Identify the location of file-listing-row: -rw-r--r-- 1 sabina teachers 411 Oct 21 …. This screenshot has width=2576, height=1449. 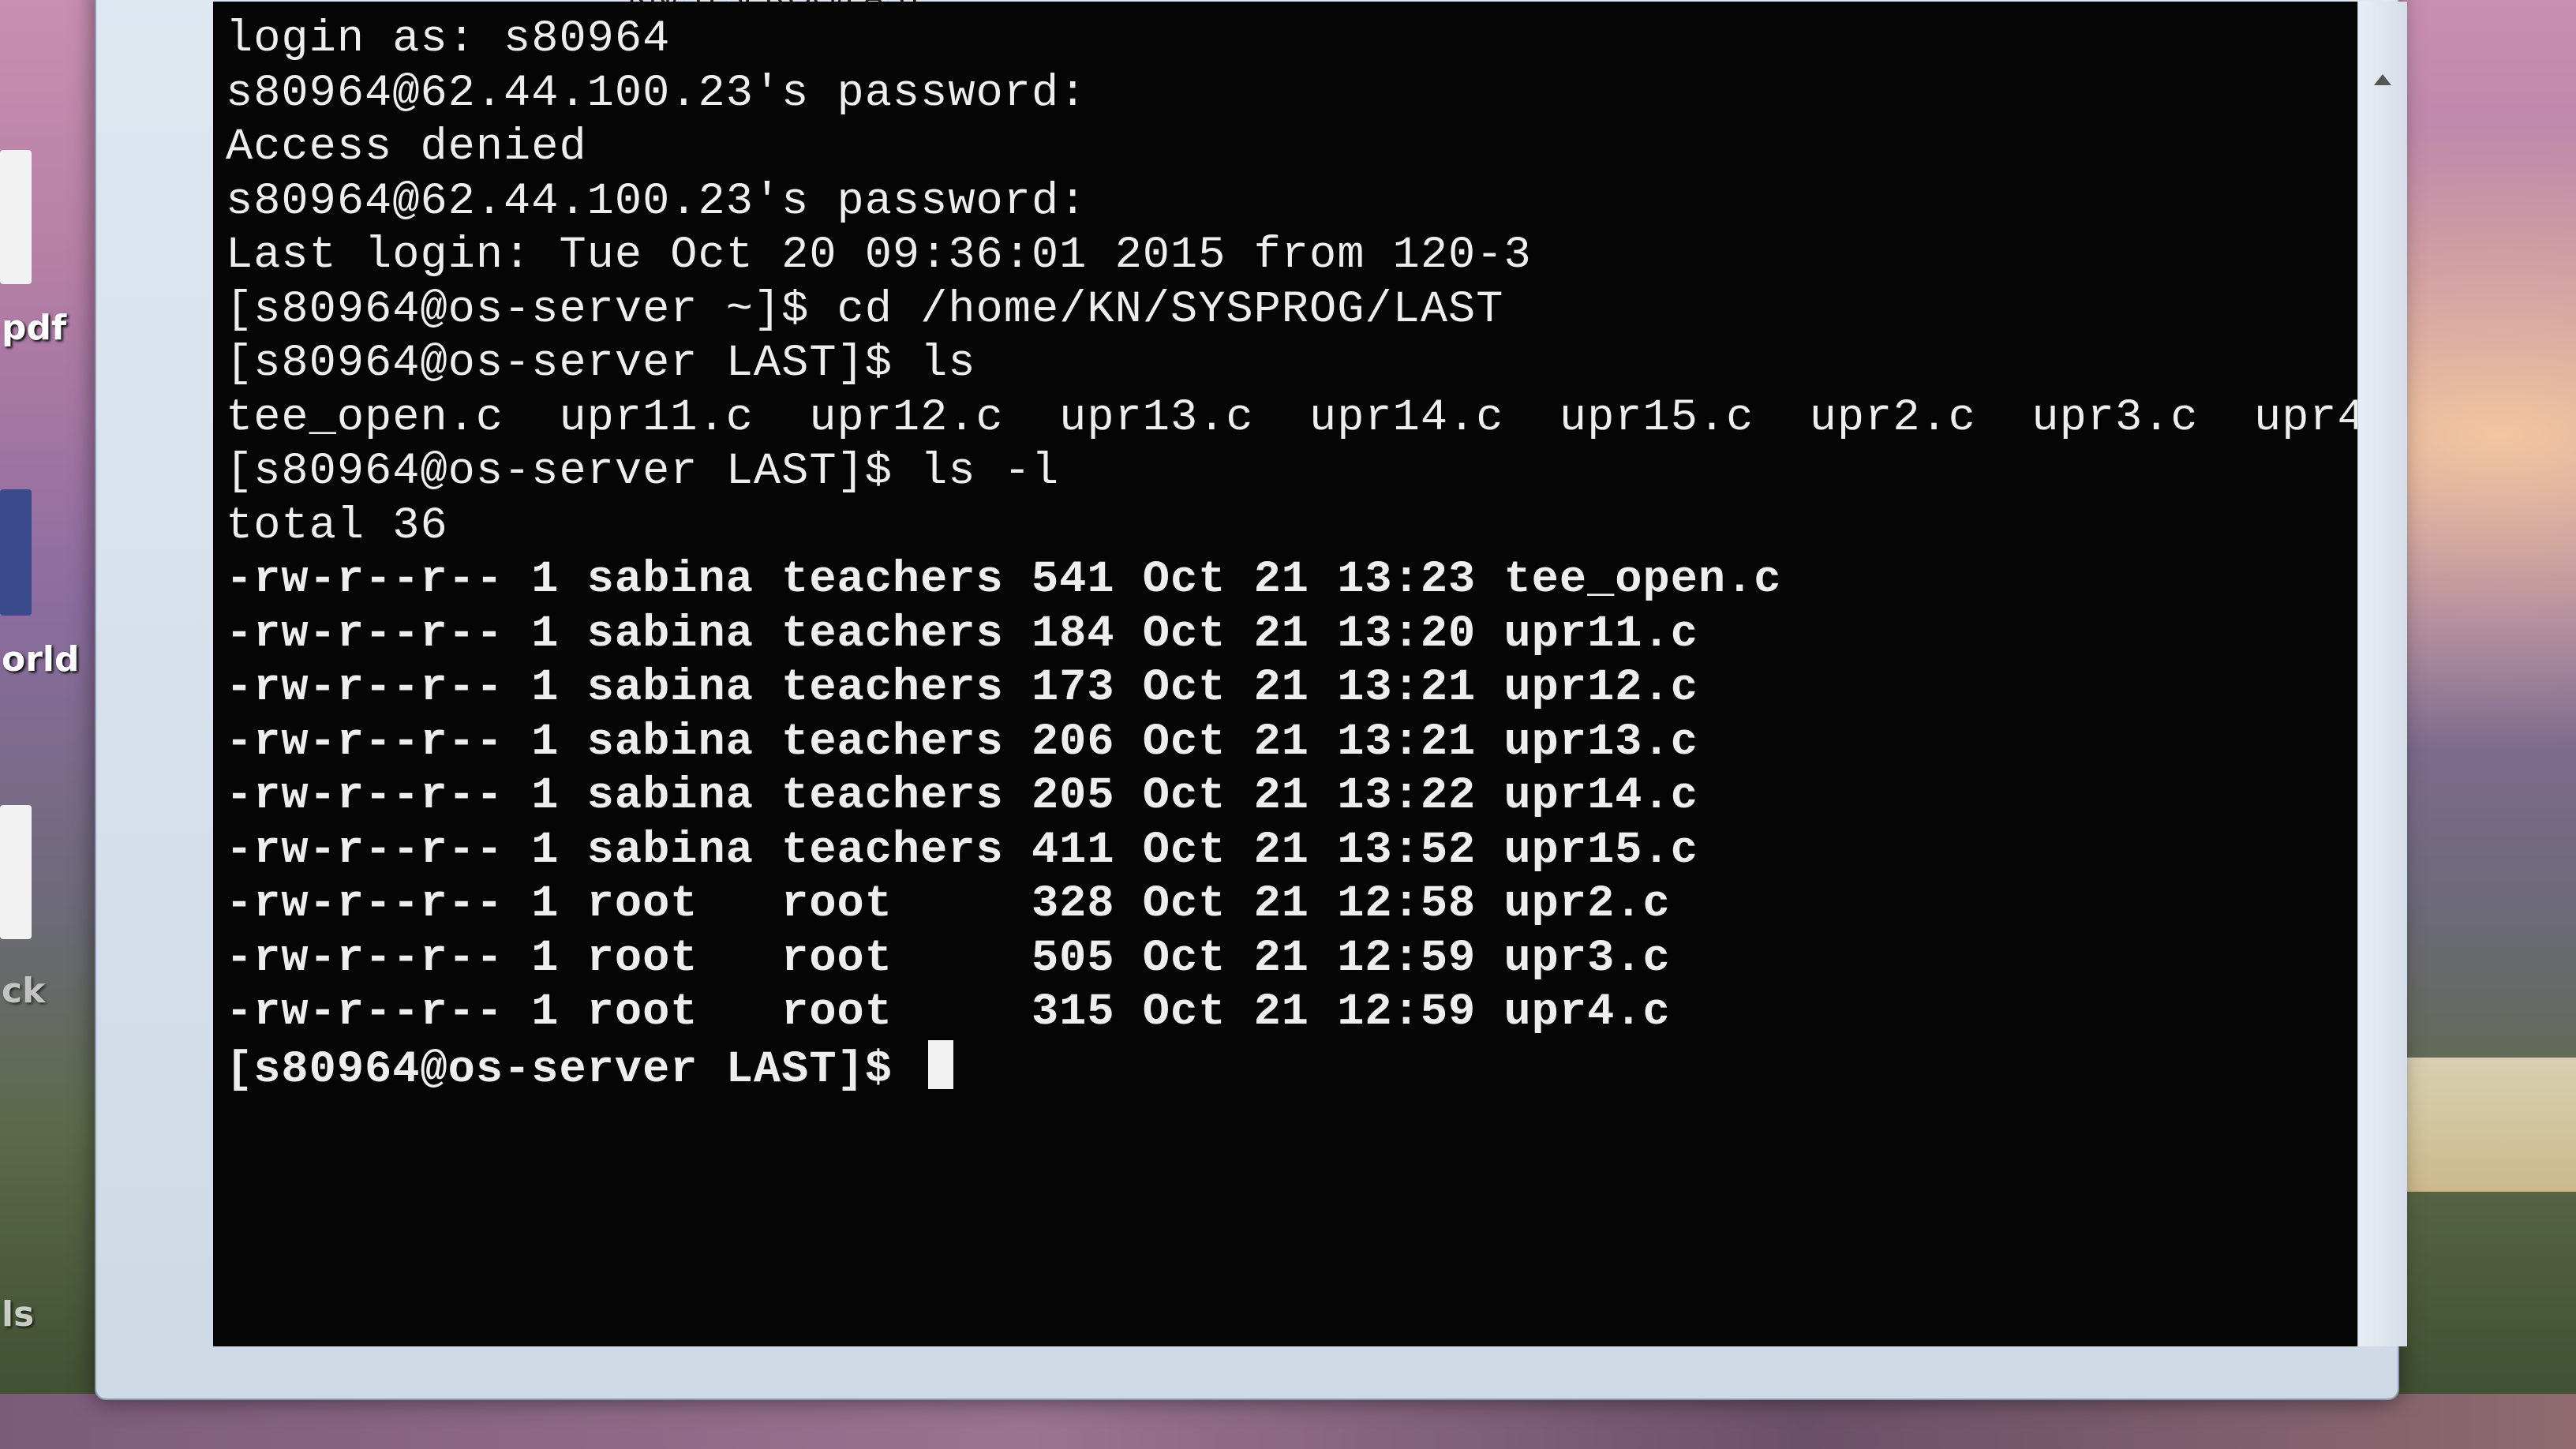
(962, 850).